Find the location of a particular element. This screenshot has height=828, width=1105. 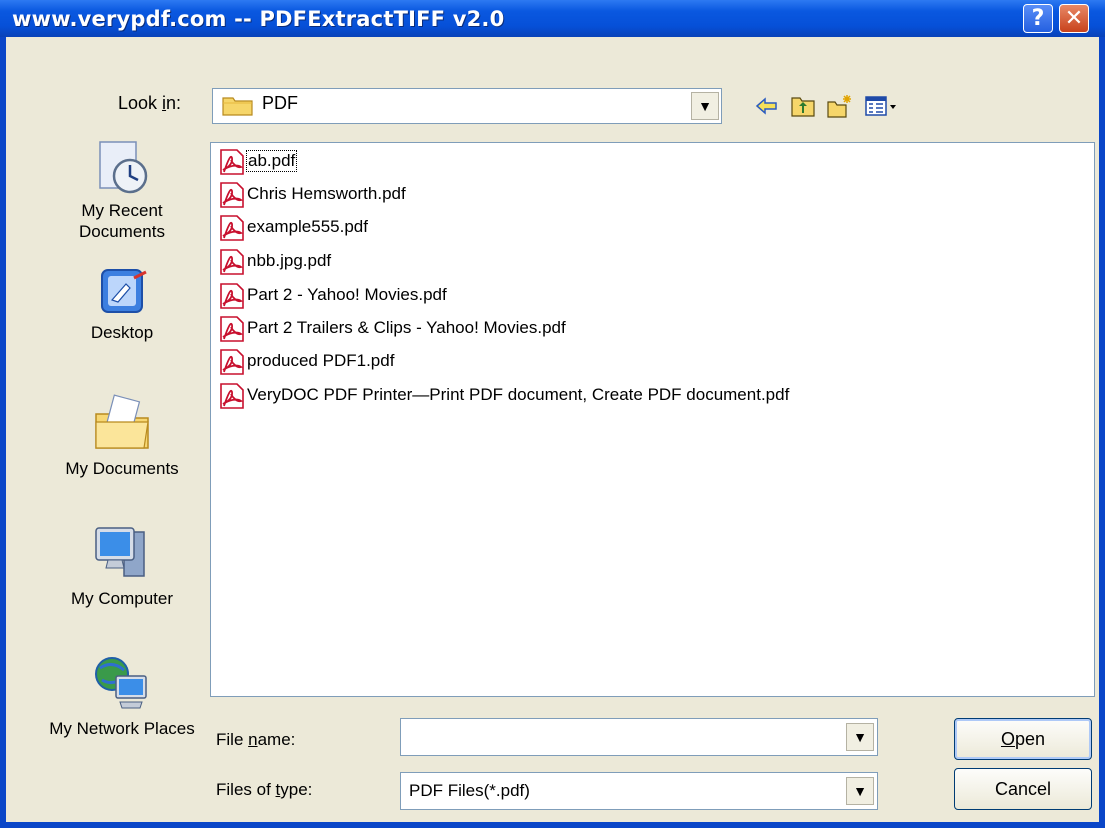

place-my-documents: My Documents is located at coordinates (122, 435).